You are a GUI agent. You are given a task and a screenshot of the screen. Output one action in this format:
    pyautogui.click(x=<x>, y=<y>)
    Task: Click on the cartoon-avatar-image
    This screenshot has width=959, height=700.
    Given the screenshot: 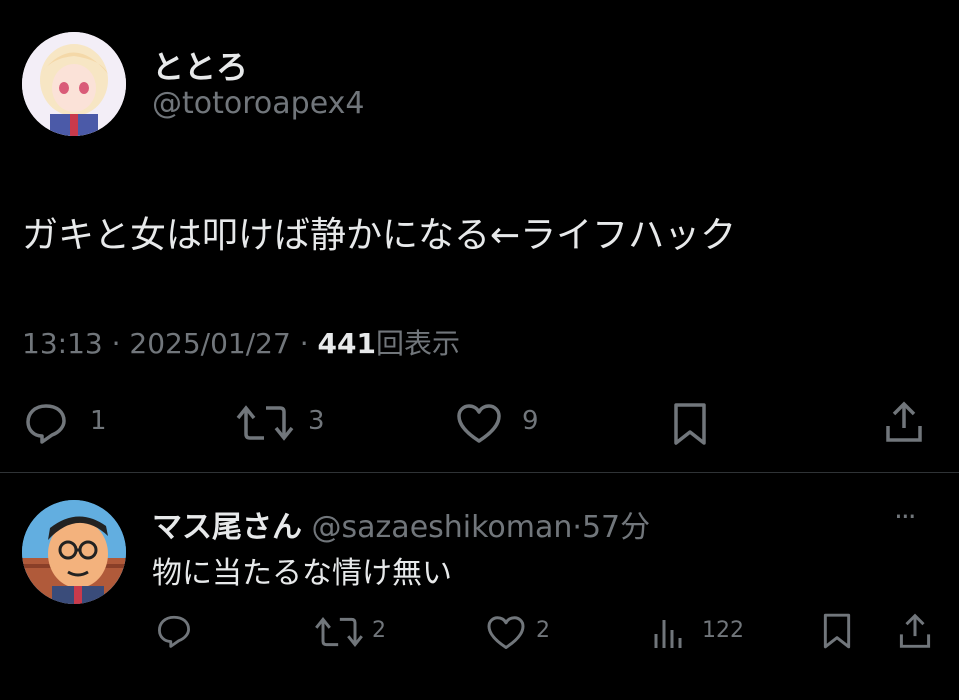 What is the action you would take?
    pyautogui.click(x=74, y=552)
    